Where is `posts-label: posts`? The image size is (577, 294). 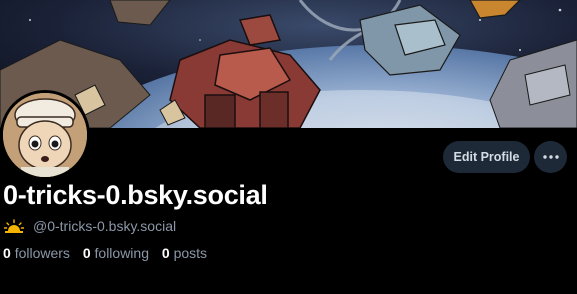
posts-label: posts is located at coordinates (190, 253).